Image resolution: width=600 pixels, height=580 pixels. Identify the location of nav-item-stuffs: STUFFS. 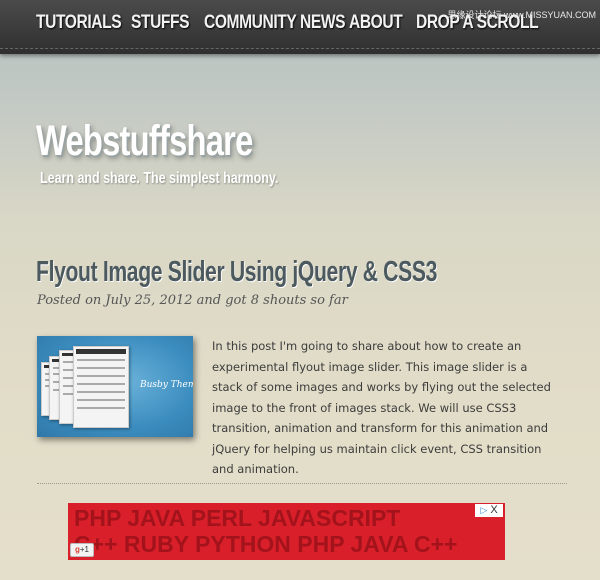
(160, 23).